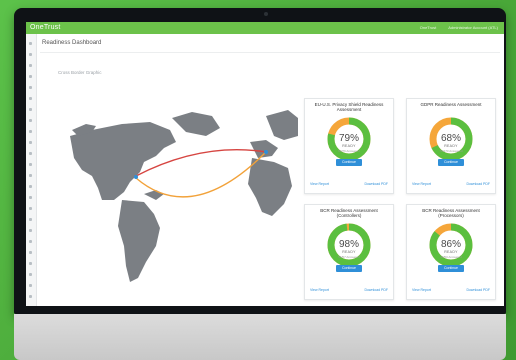 The width and height of the screenshot is (516, 360). I want to click on divider, so click(270, 52).